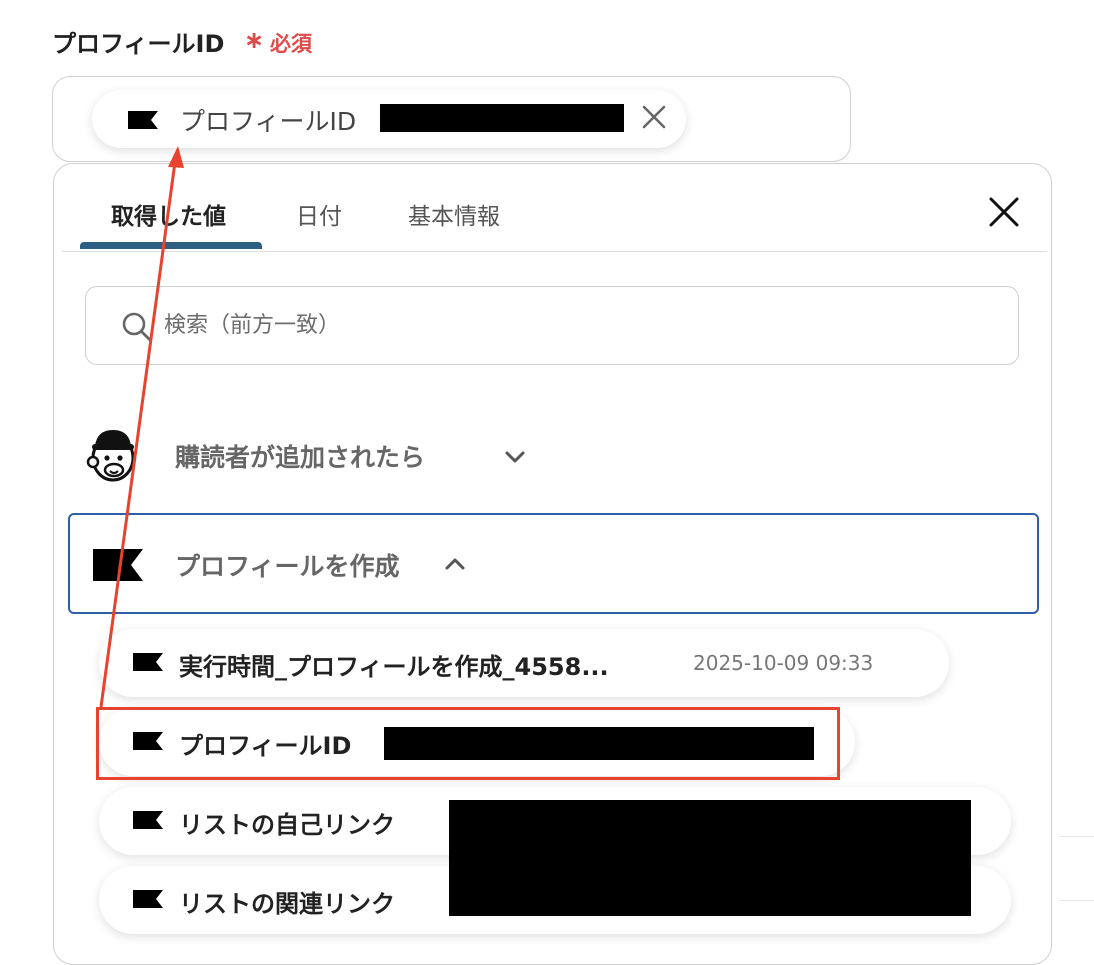  I want to click on tab-acquired-values: 取得した値, so click(168, 214).